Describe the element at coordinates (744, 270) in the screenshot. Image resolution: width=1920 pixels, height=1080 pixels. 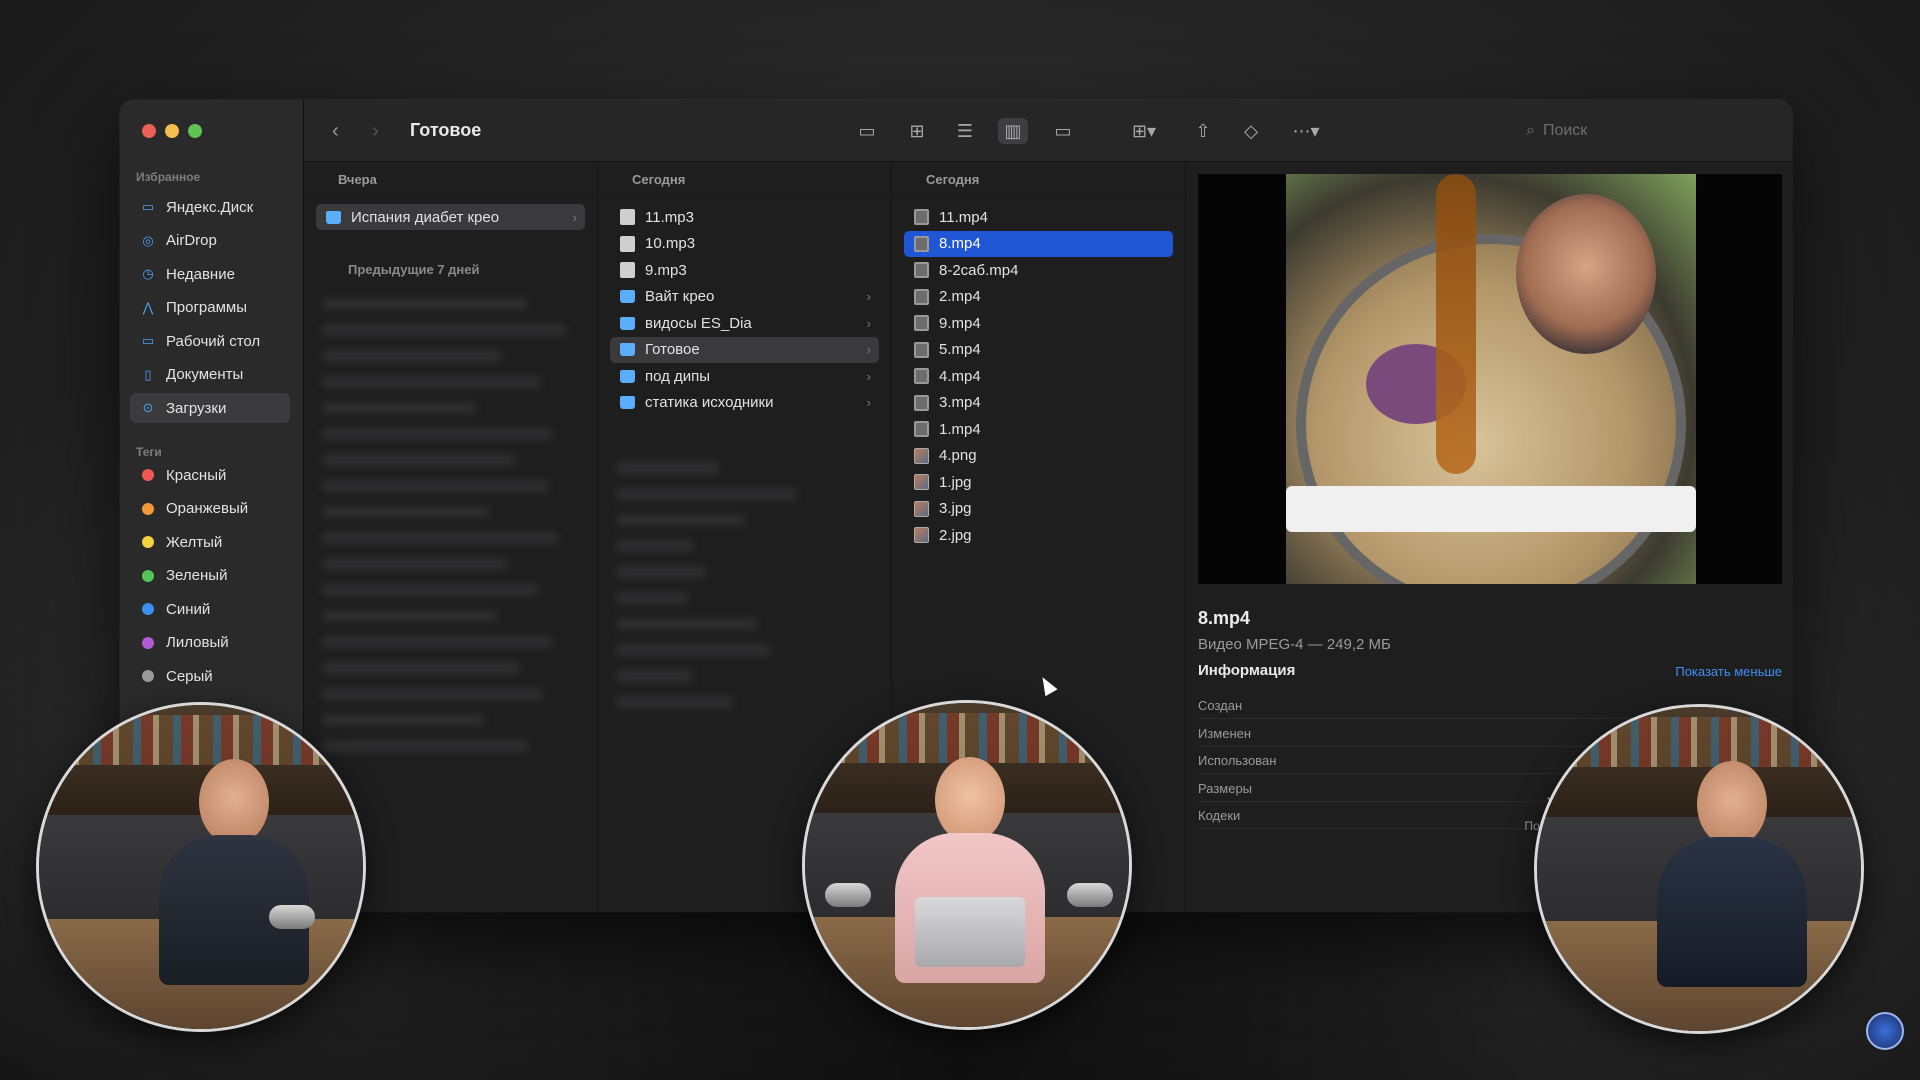
I see `list-item: 9.mp3` at that location.